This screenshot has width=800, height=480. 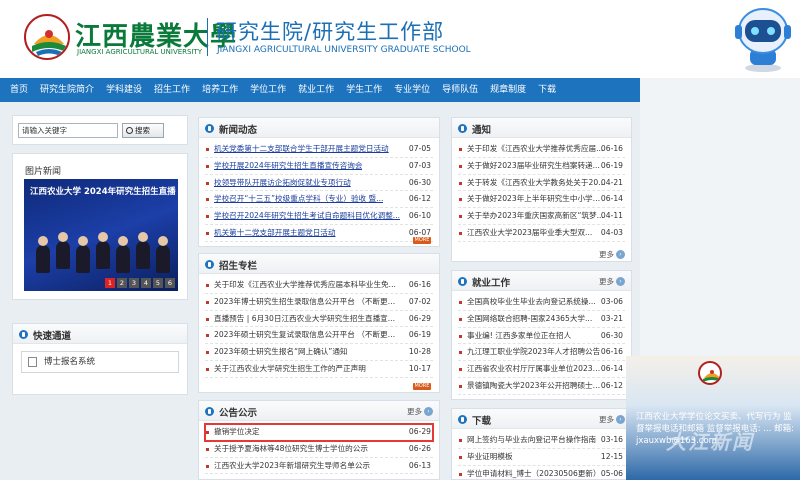 I want to click on nav-disciplines: 学科建设, so click(x=124, y=90).